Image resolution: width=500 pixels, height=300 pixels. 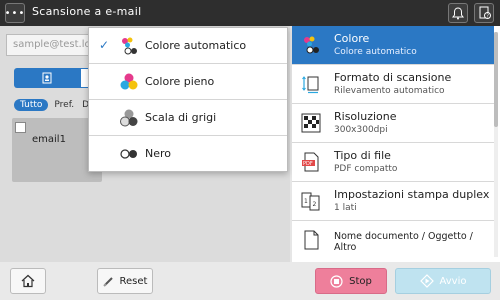 I want to click on duplex-icon: 1 2, so click(x=310, y=201).